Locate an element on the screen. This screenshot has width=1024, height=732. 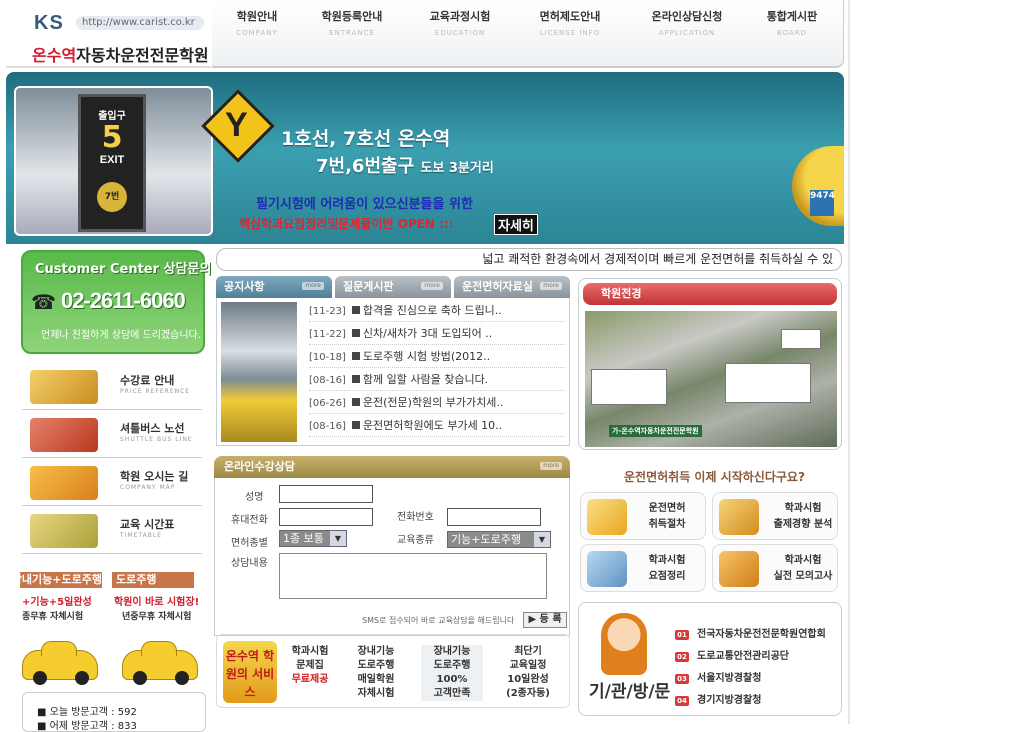
wheel is located at coordinates (40, 678).